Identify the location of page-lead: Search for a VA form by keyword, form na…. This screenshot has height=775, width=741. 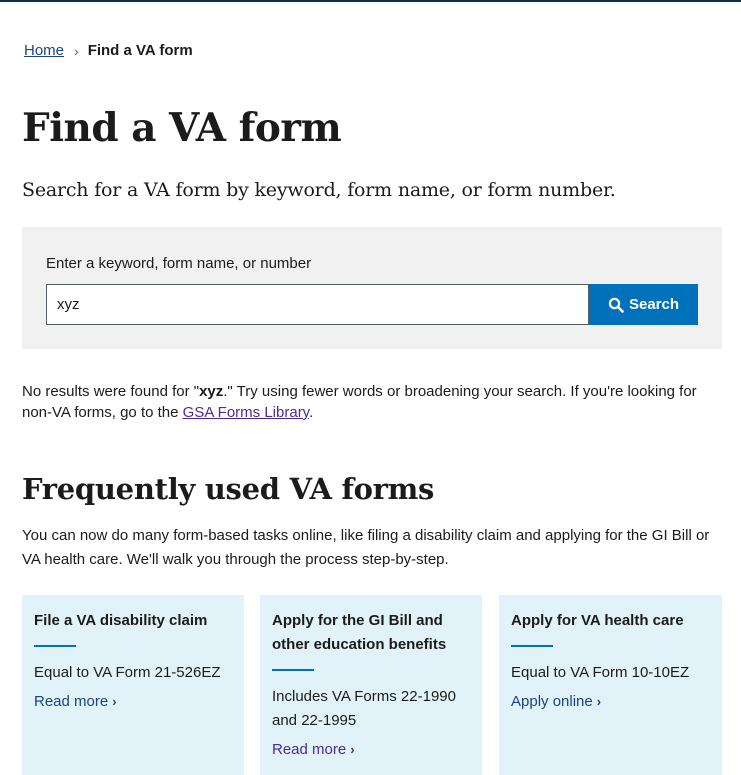
(319, 190).